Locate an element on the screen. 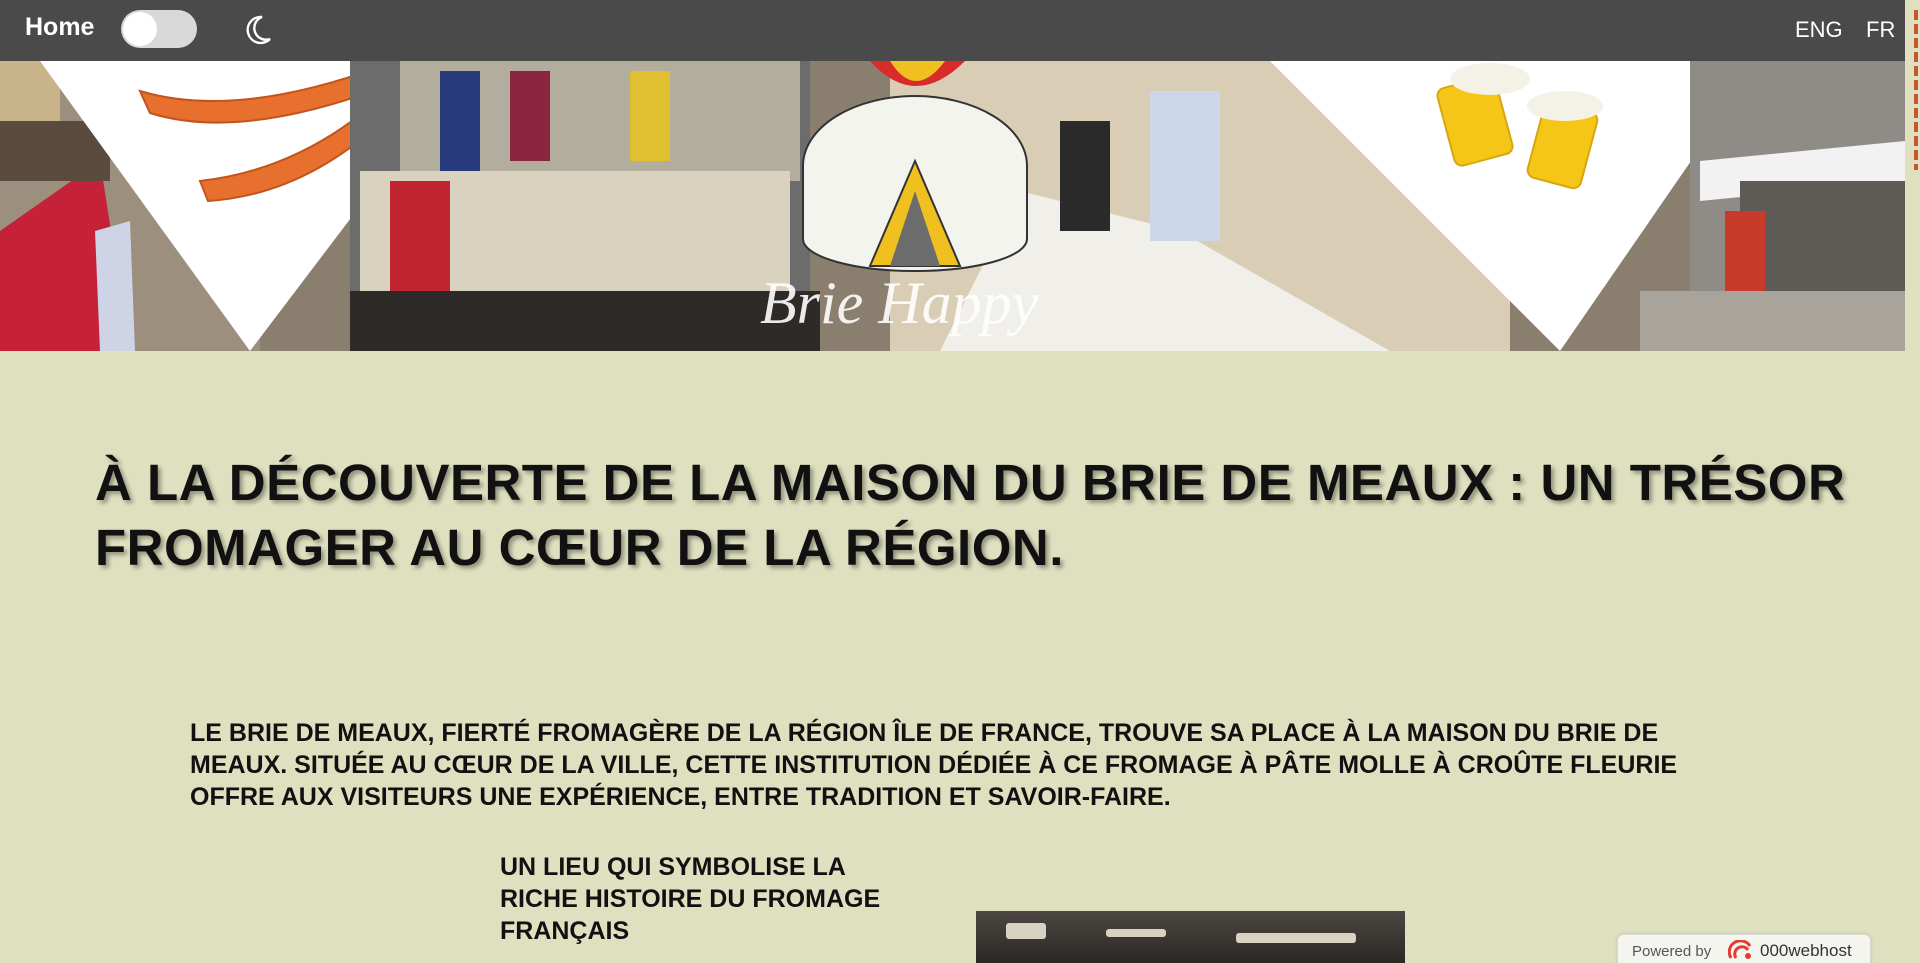 This screenshot has height=963, width=1920. scrollbar is located at coordinates (1912, 481).